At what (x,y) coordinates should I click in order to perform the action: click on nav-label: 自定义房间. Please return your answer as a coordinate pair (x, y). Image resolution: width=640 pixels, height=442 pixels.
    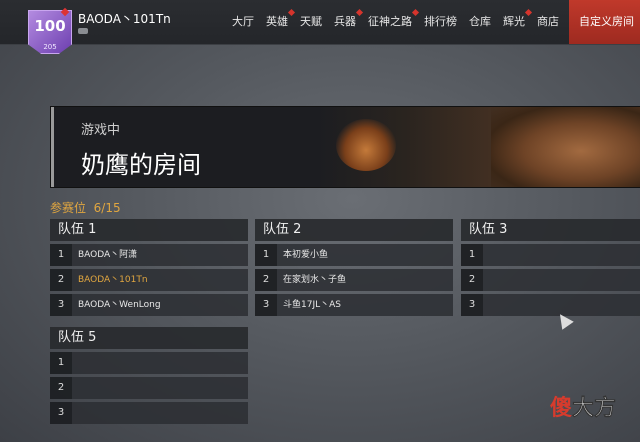
    Looking at the image, I should click on (606, 21).